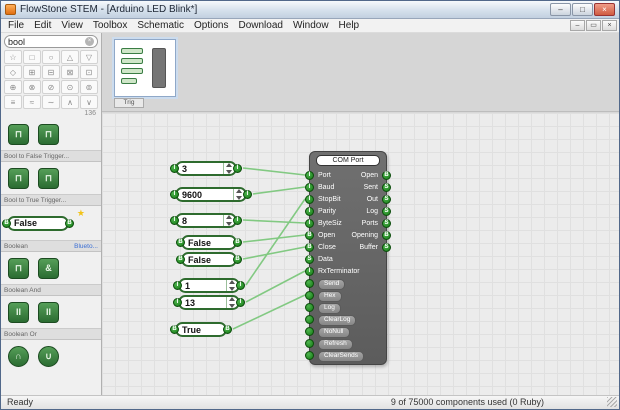 Image resolution: width=620 pixels, height=410 pixels. What do you see at coordinates (110, 25) in the screenshot?
I see `menu-toolbox: Toolbox` at bounding box center [110, 25].